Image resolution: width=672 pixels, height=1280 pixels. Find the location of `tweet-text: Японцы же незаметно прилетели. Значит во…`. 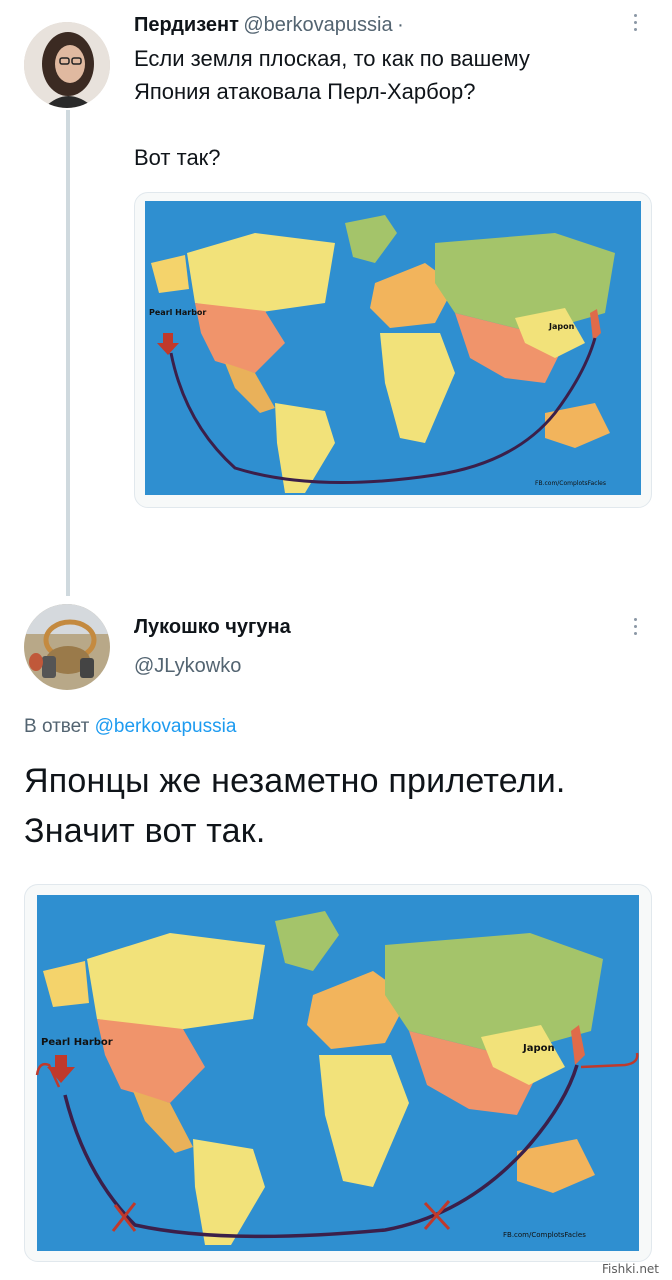

tweet-text: Японцы же незаметно прилетели. Значит во… is located at coordinates (295, 806).